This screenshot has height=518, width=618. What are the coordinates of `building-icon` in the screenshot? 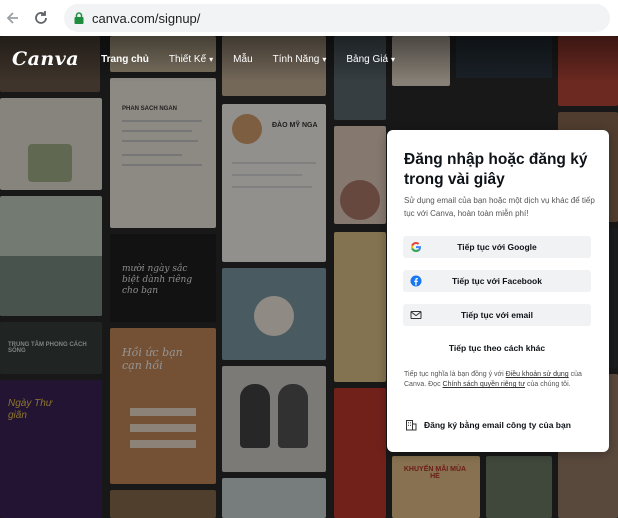 It's located at (411, 425).